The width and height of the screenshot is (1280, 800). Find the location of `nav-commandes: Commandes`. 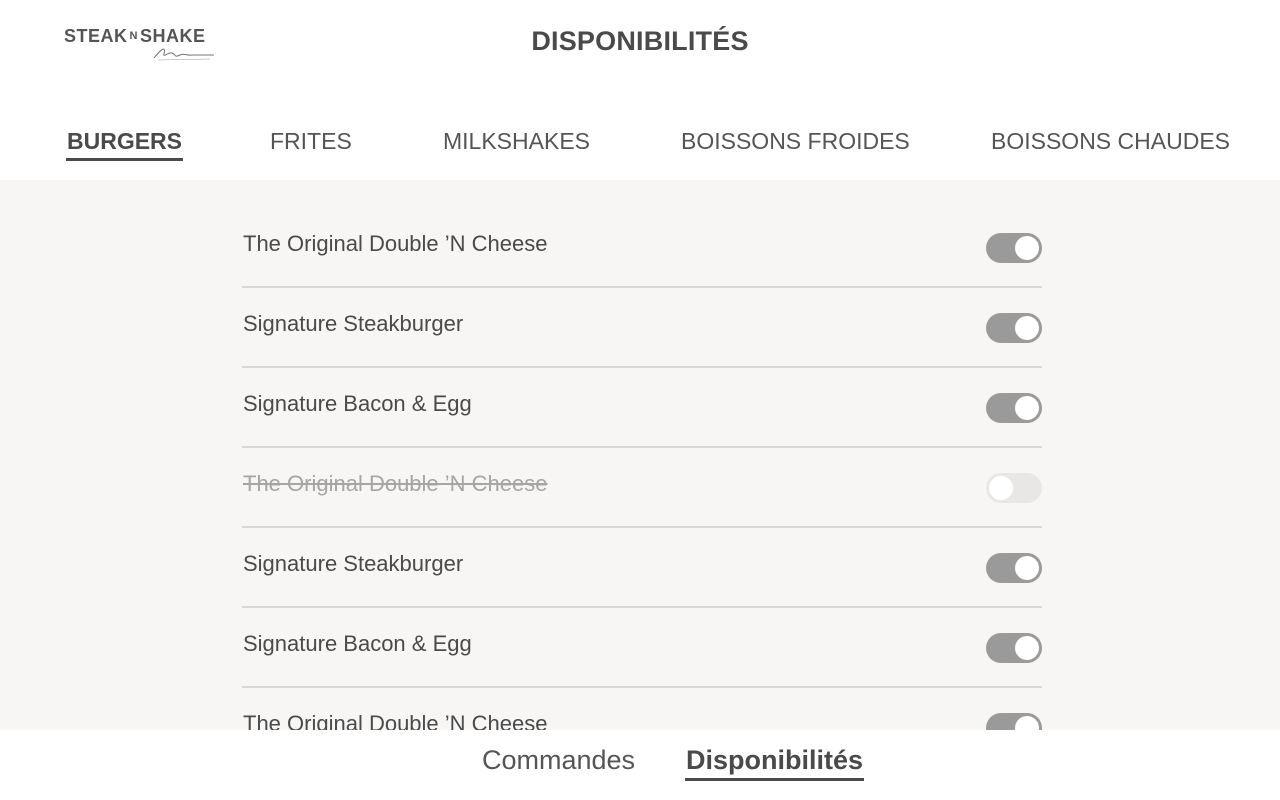

nav-commandes: Commandes is located at coordinates (558, 760).